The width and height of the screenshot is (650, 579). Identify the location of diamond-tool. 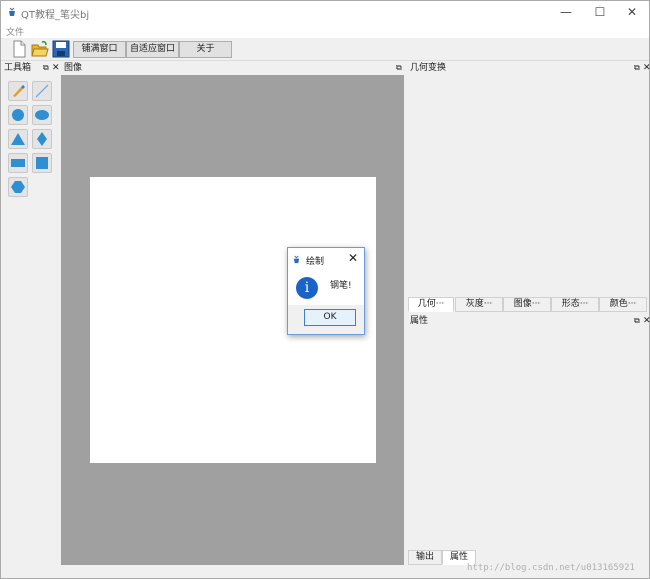
(42, 139).